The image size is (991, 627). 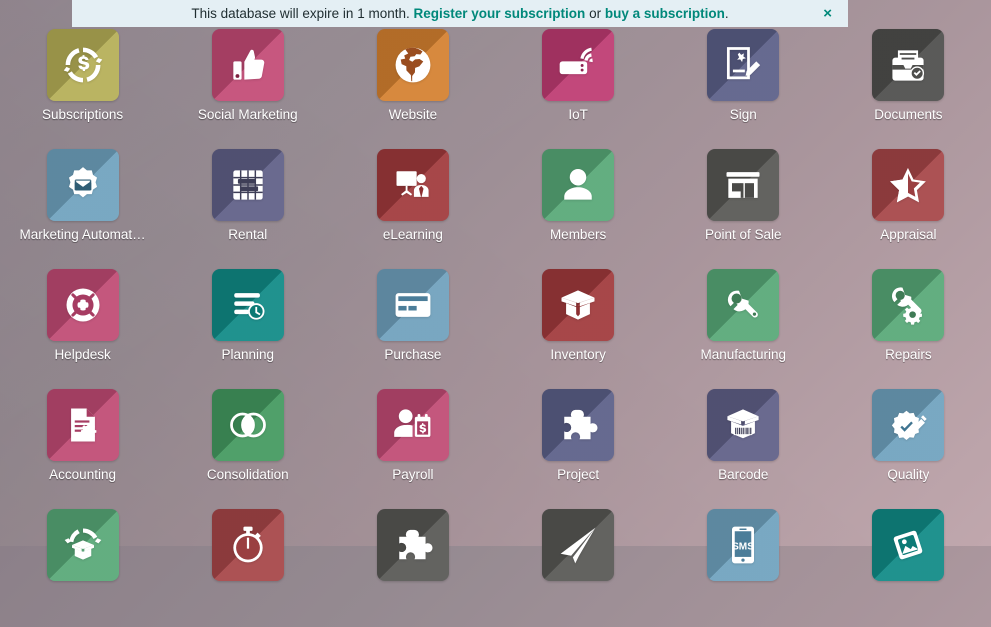 I want to click on app-tile: Purchase, so click(x=412, y=327).